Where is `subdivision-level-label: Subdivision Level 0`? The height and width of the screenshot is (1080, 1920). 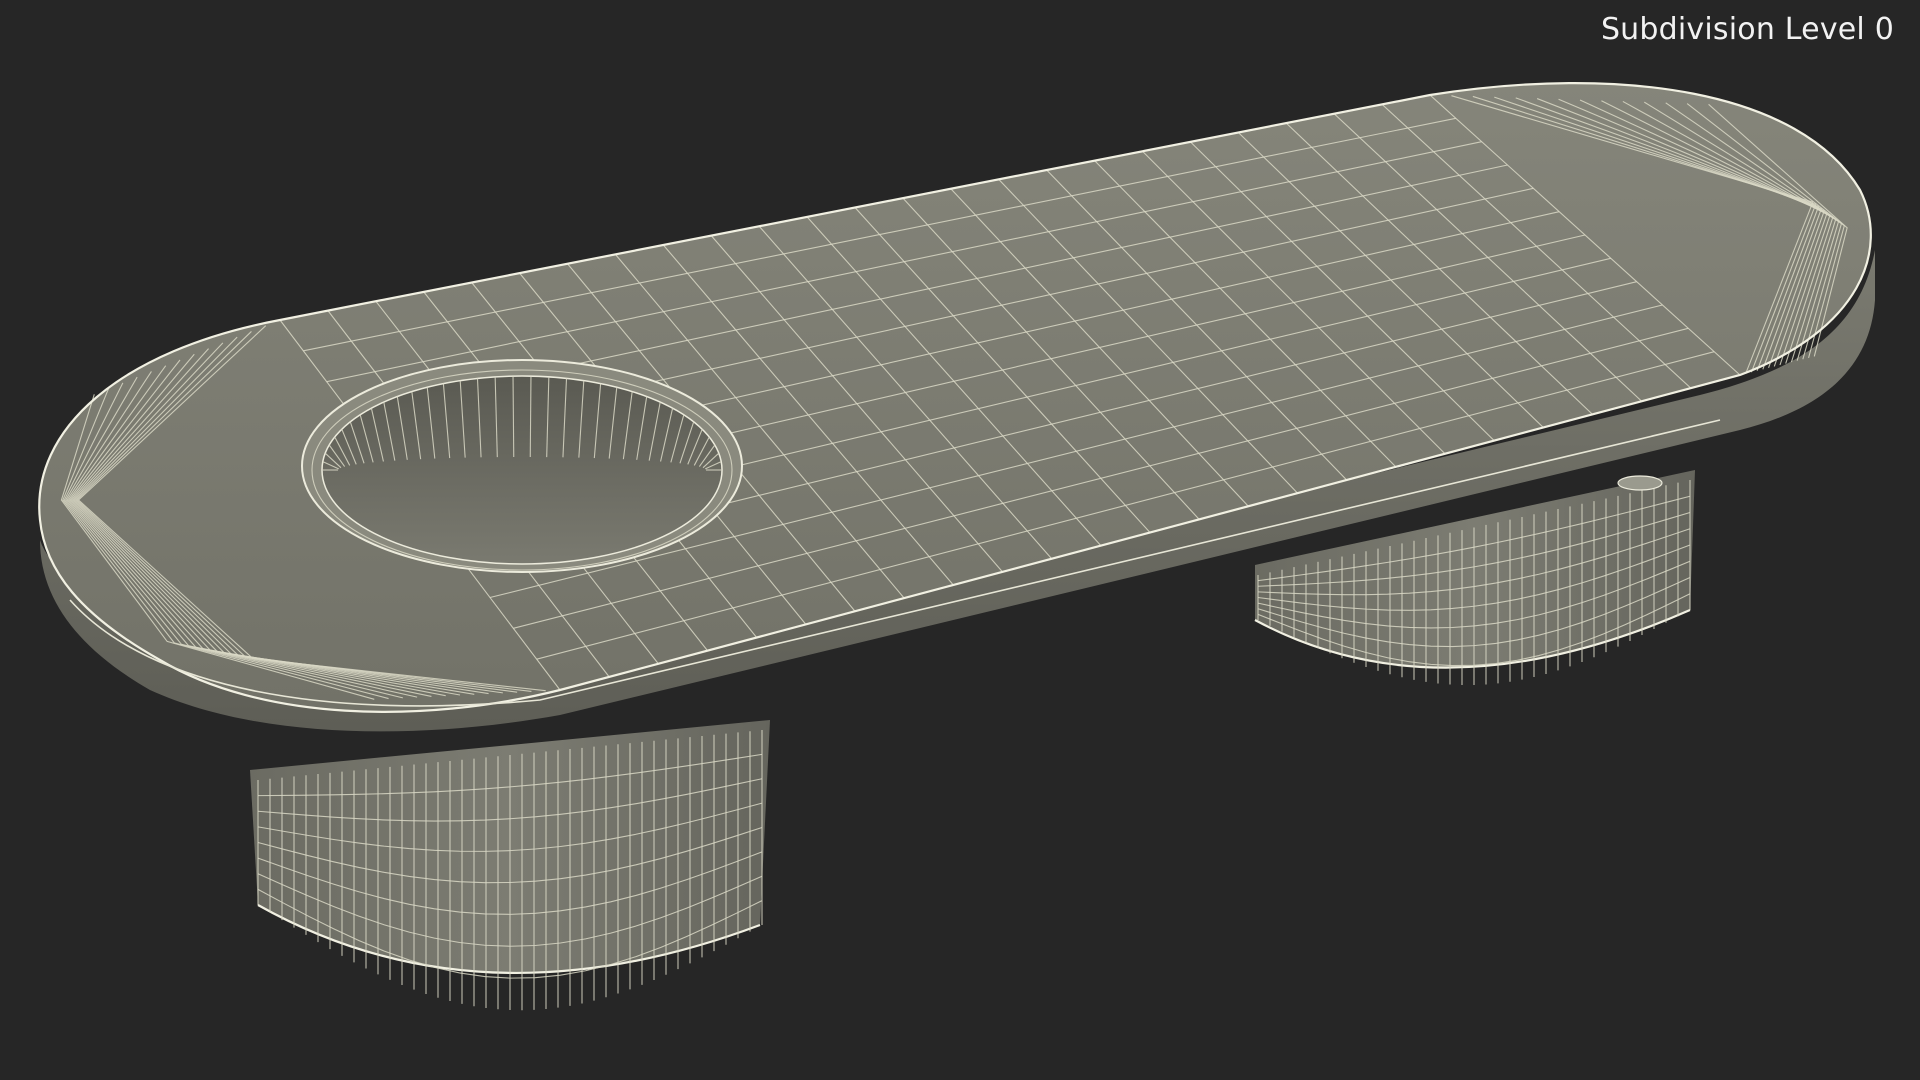
subdivision-level-label: Subdivision Level 0 is located at coordinates (1747, 29).